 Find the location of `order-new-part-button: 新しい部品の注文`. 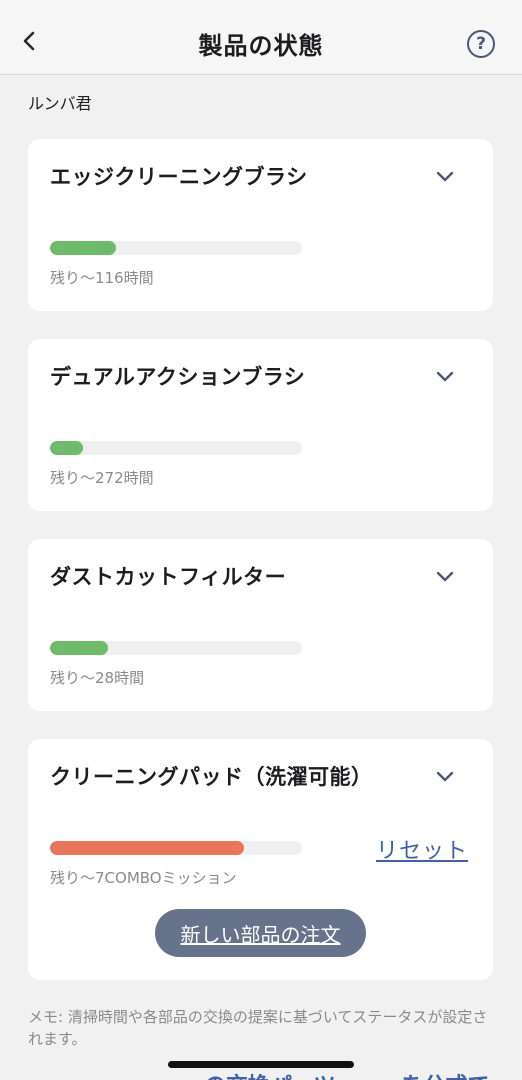

order-new-part-button: 新しい部品の注文 is located at coordinates (260, 933).